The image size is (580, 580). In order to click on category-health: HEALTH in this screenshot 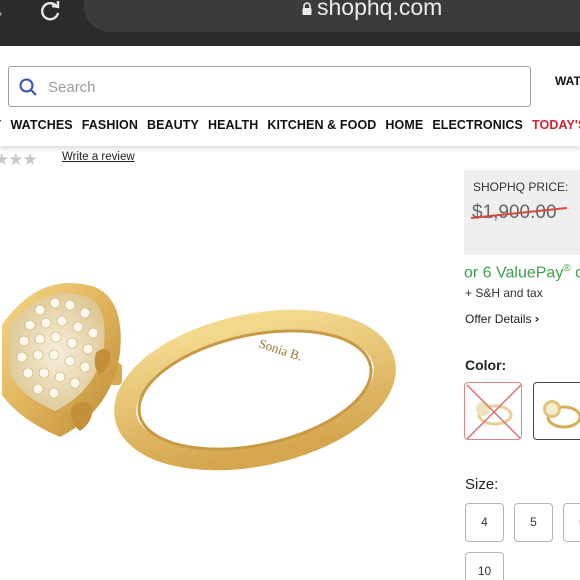, I will do `click(233, 125)`.